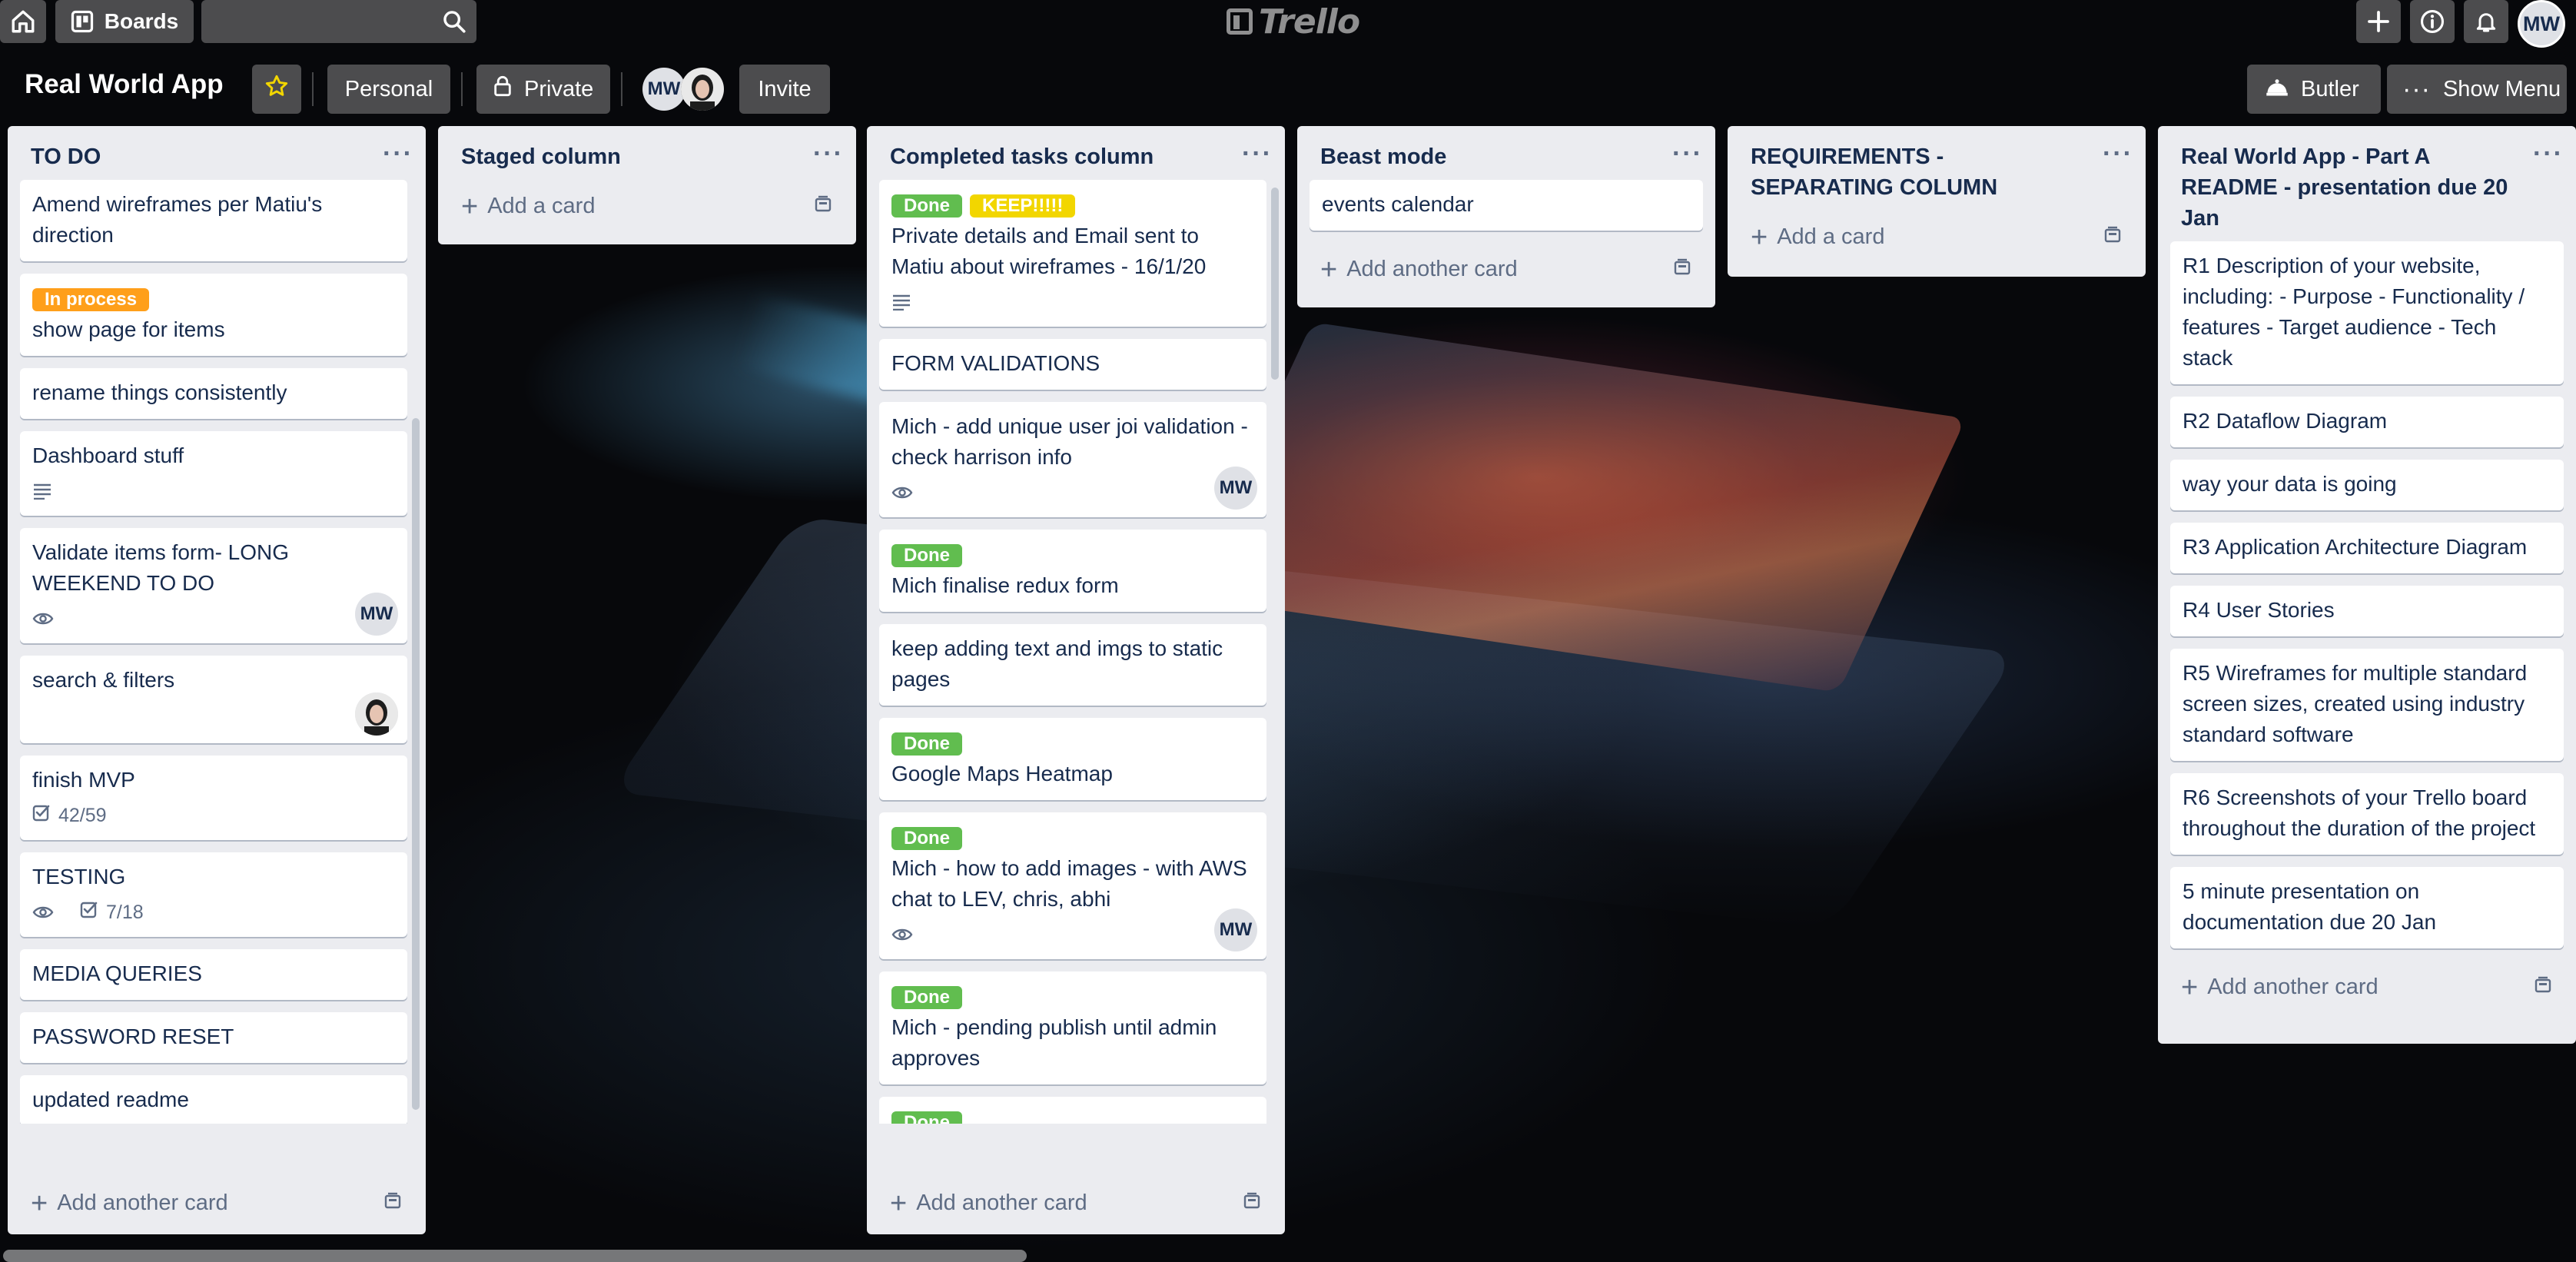 Image resolution: width=2576 pixels, height=1262 pixels. I want to click on card-label: In process, so click(91, 299).